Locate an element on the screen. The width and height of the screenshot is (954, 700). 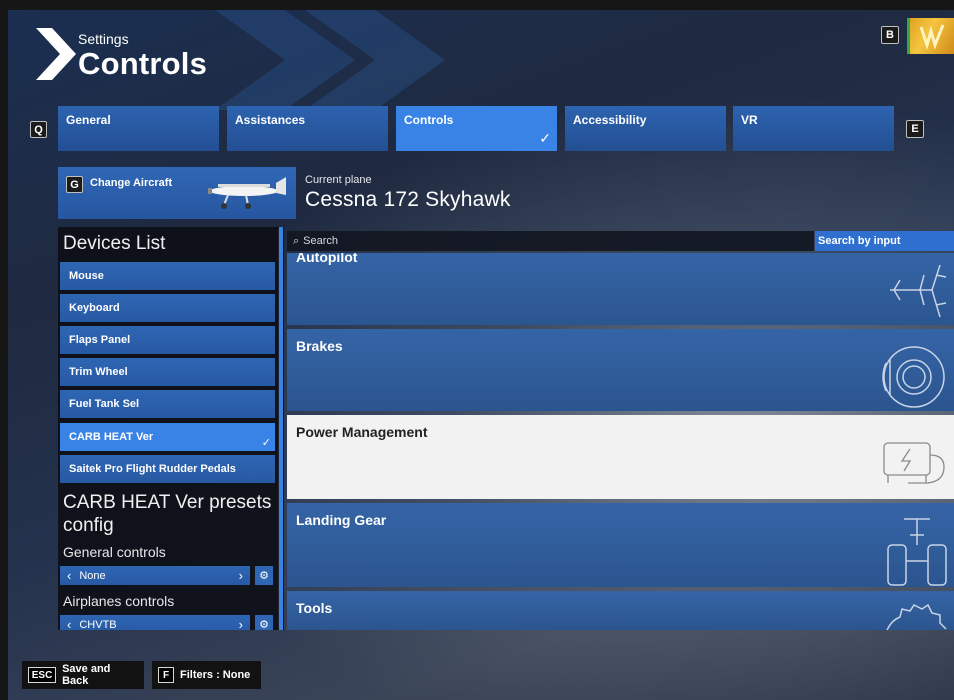
airplanes-controls-label: Airplanes controls is located at coordinates (119, 601).